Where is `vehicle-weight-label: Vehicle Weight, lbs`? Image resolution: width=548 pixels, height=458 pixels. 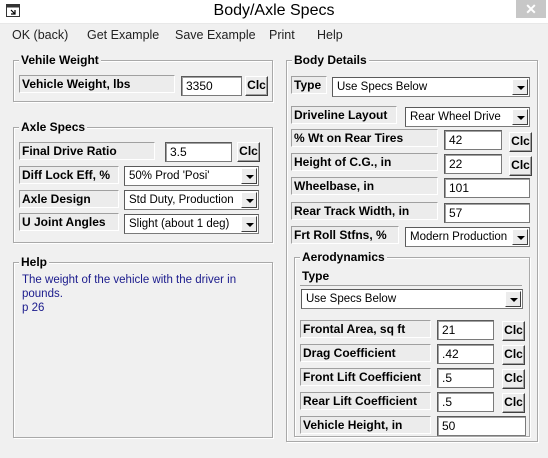 vehicle-weight-label: Vehicle Weight, lbs is located at coordinates (97, 84).